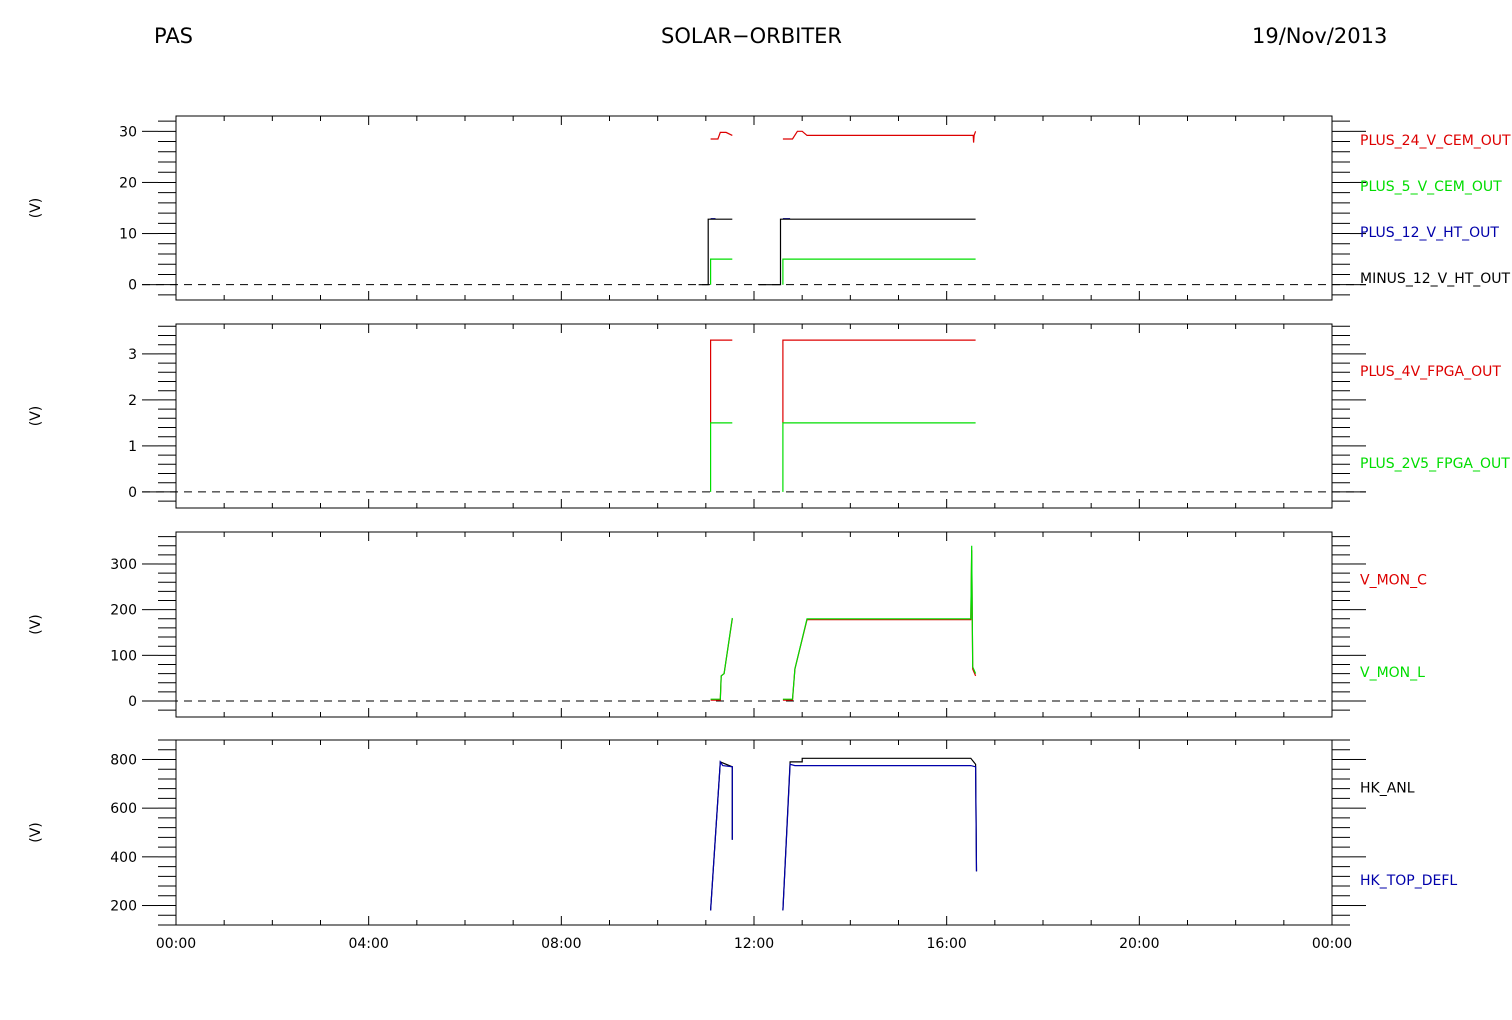  I want to click on panel-2-ytick-label: 3, so click(132, 355).